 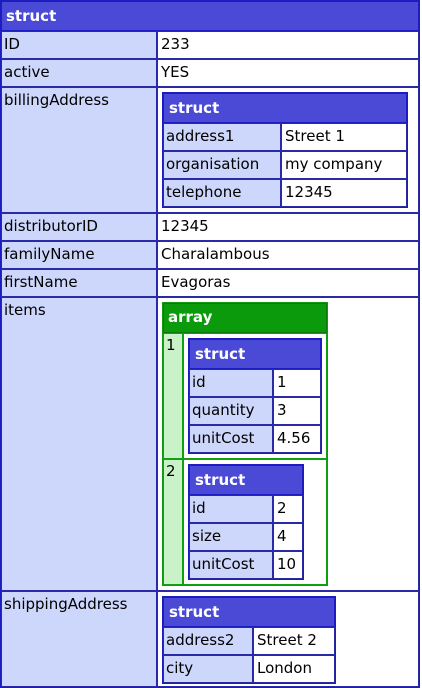 What do you see at coordinates (79, 255) in the screenshot?
I see `field-key-family-name: familyName` at bounding box center [79, 255].